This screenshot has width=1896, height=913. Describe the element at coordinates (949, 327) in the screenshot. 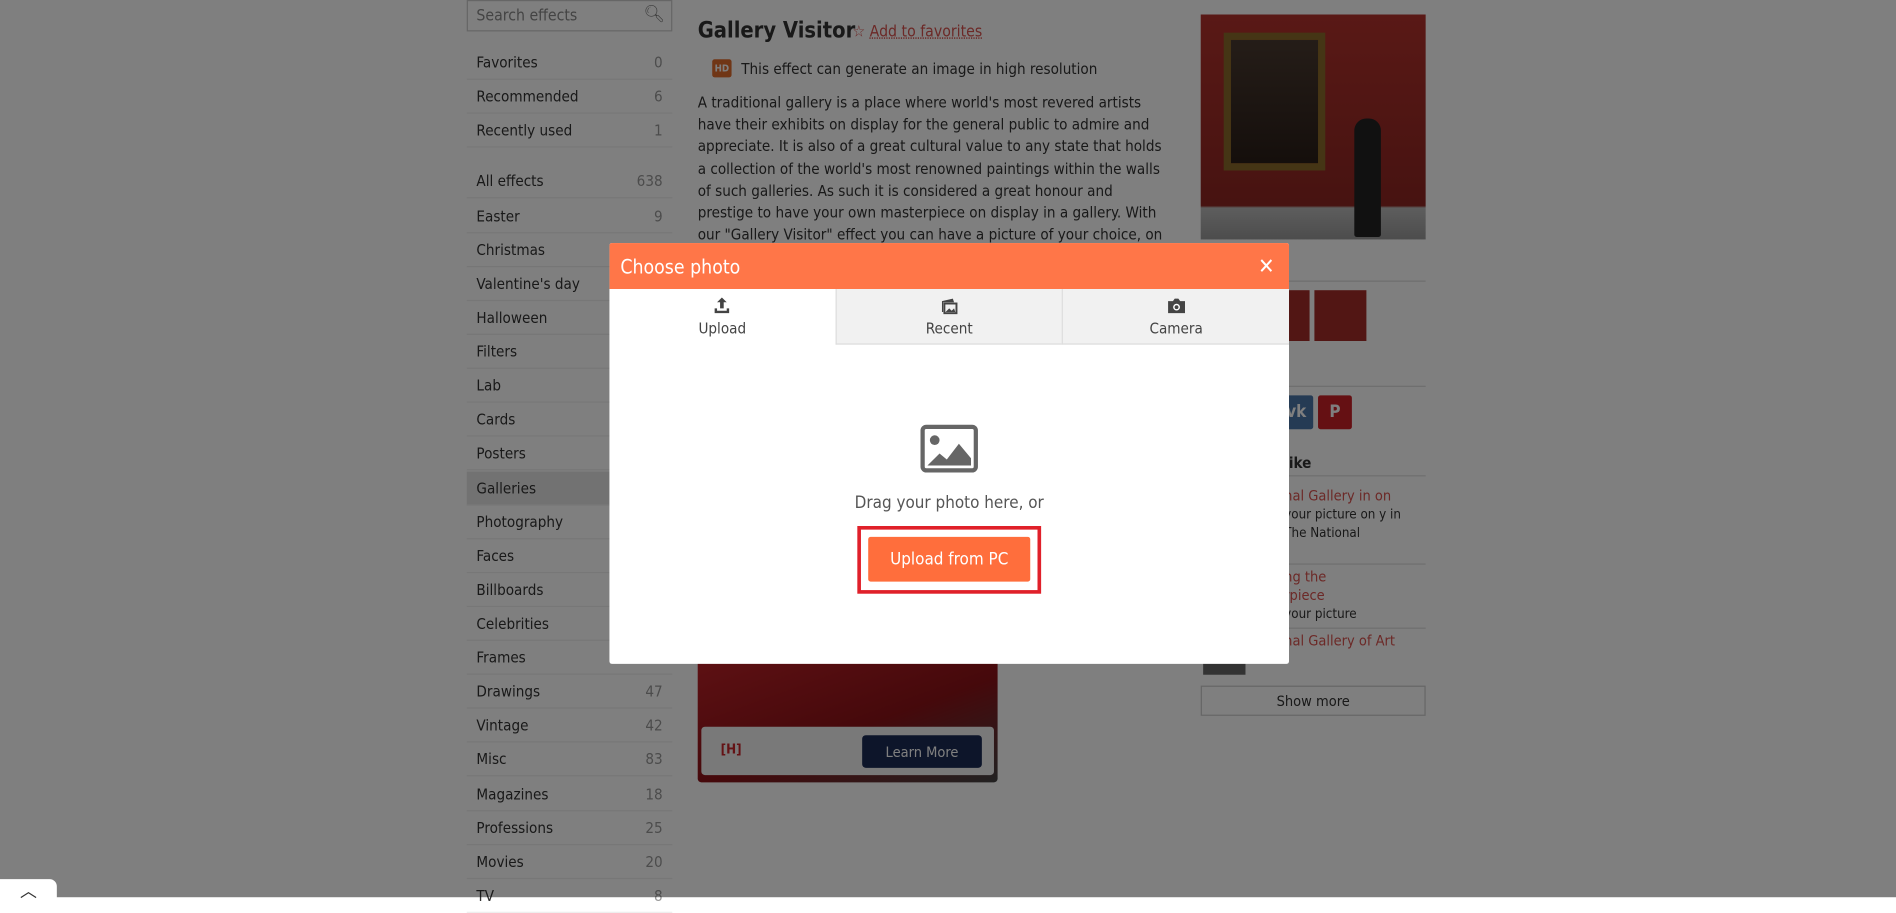

I see `tab-label: Recent` at that location.